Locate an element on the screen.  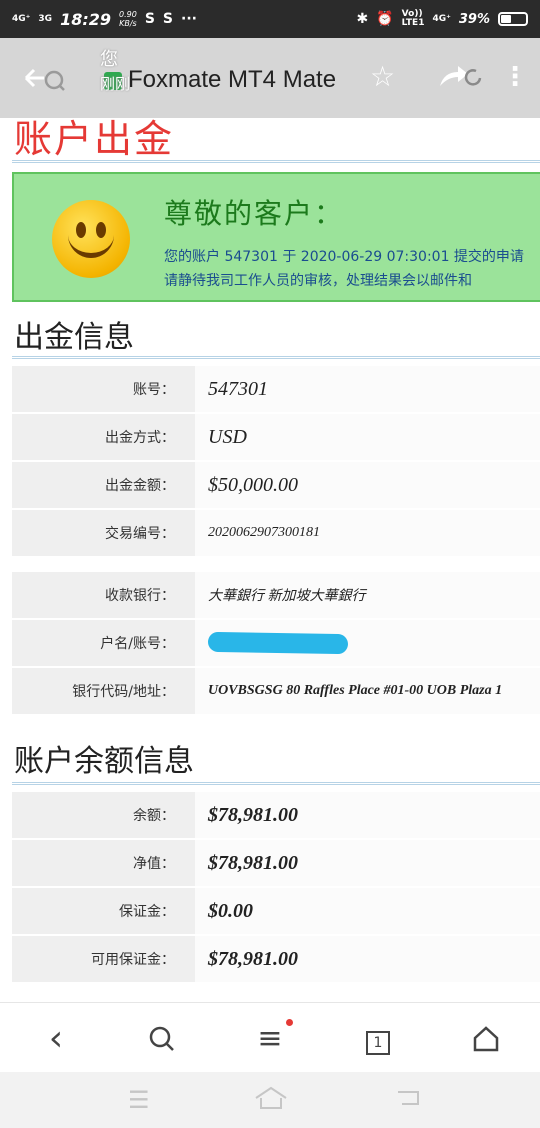
more-options-icon: ⋮ is located at coordinates (515, 77).